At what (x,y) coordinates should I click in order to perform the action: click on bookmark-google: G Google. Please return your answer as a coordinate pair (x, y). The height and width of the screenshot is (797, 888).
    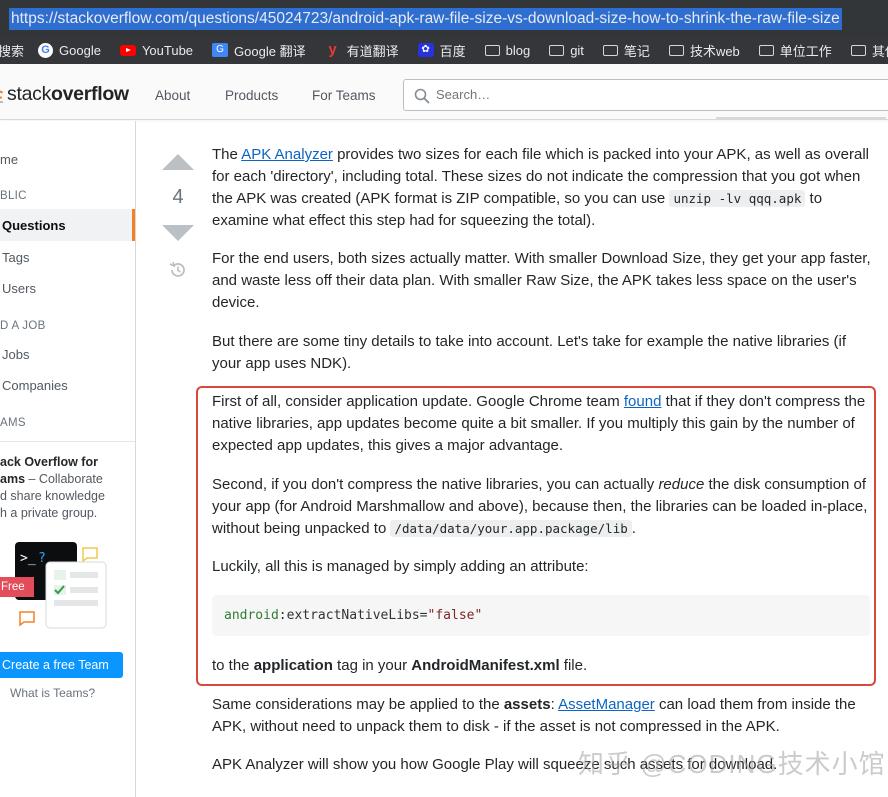
    Looking at the image, I should click on (69, 50).